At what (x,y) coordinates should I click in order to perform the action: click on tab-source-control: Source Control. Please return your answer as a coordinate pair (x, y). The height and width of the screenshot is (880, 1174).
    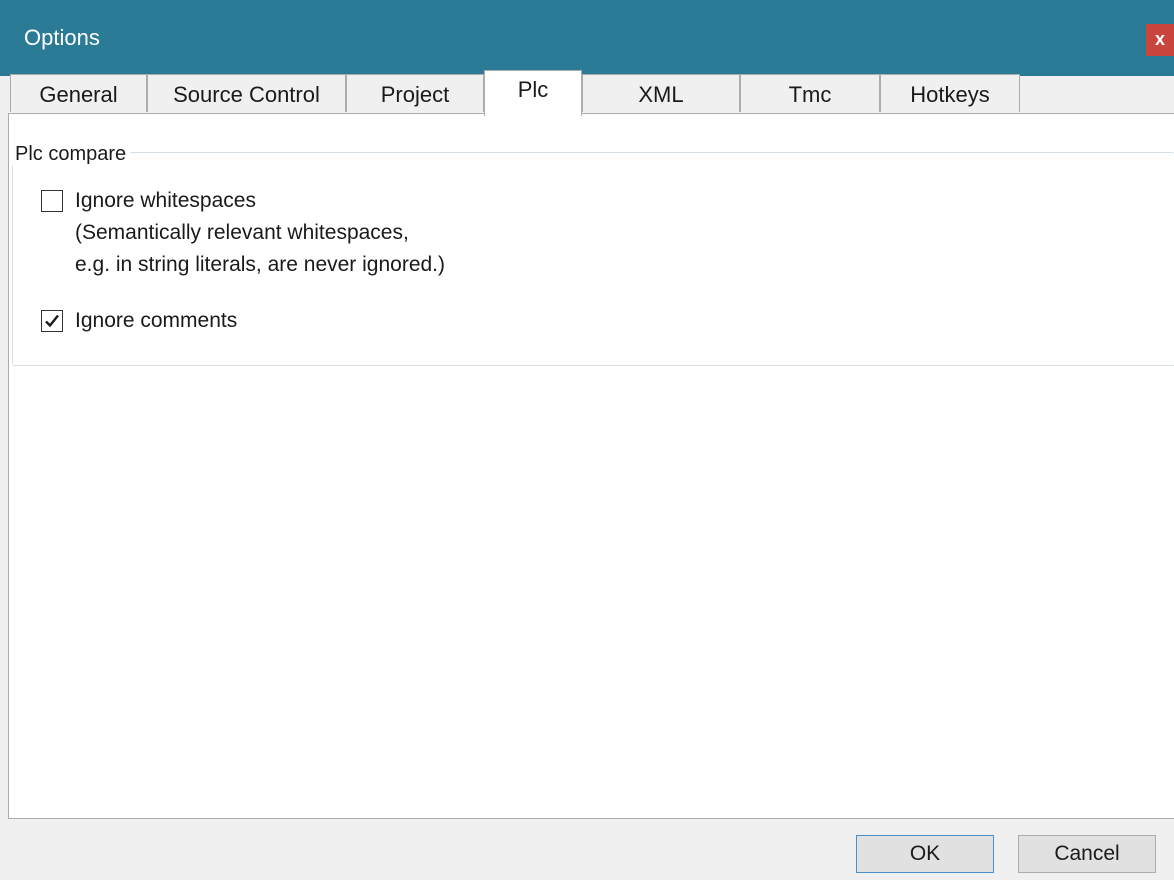
    Looking at the image, I should click on (246, 93).